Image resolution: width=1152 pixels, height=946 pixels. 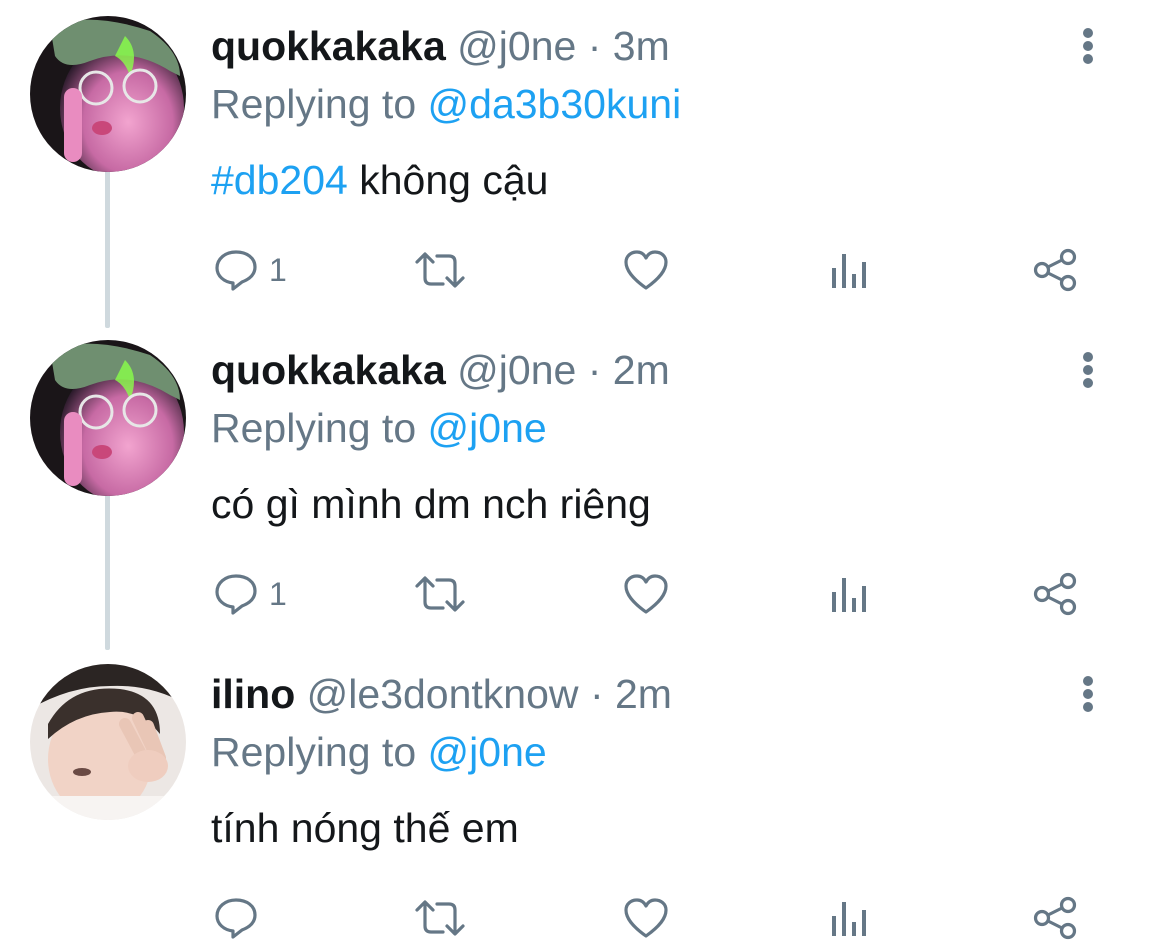 I want to click on tweet-header: ilino @le3dontknow · 2m, so click(x=441, y=694).